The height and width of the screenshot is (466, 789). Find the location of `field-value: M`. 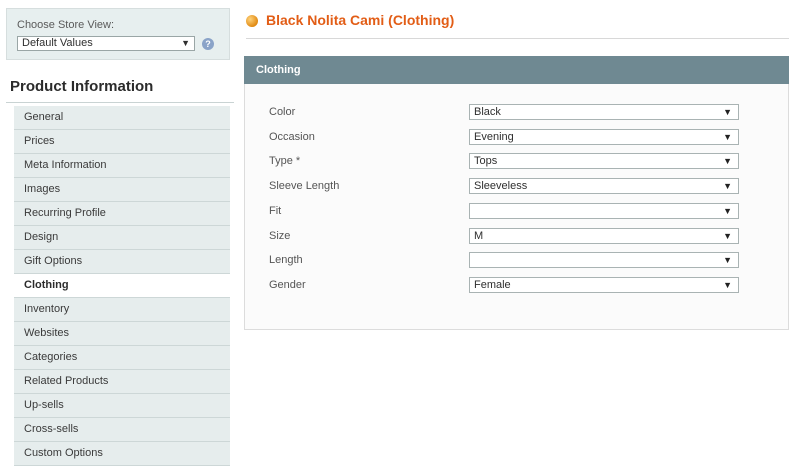

field-value: M is located at coordinates (479, 235).